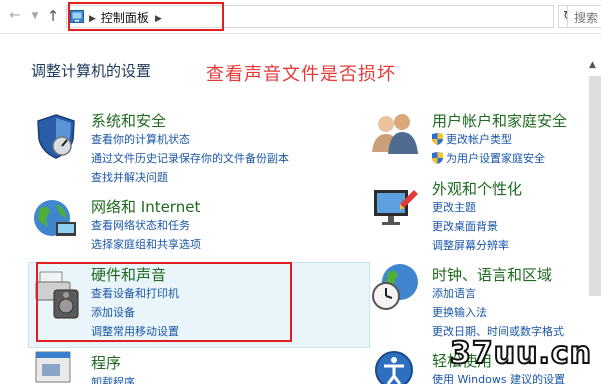 The image size is (601, 384). I want to click on search-input: 搜索, so click(584, 16).